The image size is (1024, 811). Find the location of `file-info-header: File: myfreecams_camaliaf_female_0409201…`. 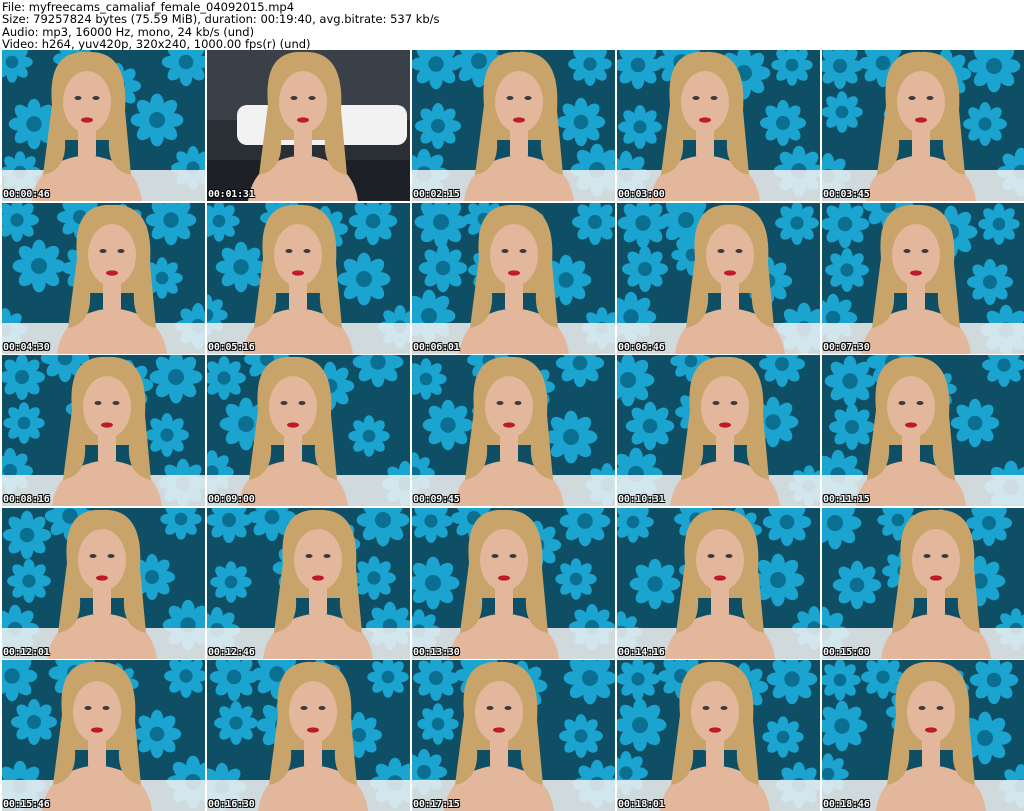

file-info-header: File: myfreecams_camaliaf_female_0409201… is located at coordinates (512, 25).